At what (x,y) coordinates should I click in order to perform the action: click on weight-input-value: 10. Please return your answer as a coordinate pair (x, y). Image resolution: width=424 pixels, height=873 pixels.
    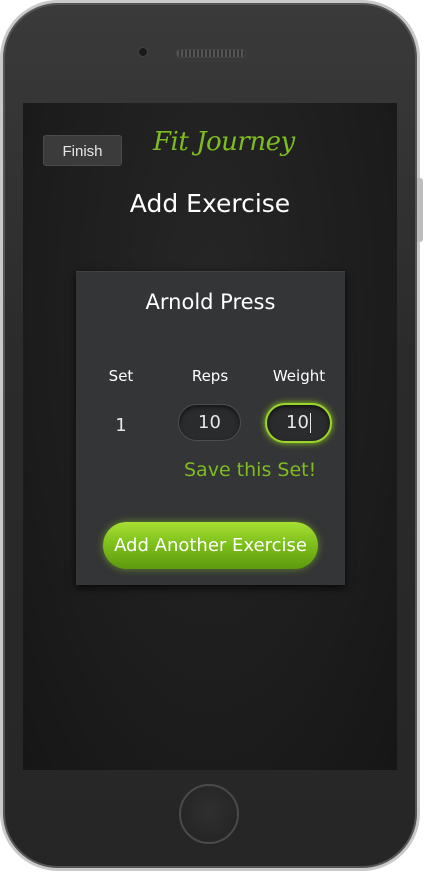
    Looking at the image, I should click on (297, 422).